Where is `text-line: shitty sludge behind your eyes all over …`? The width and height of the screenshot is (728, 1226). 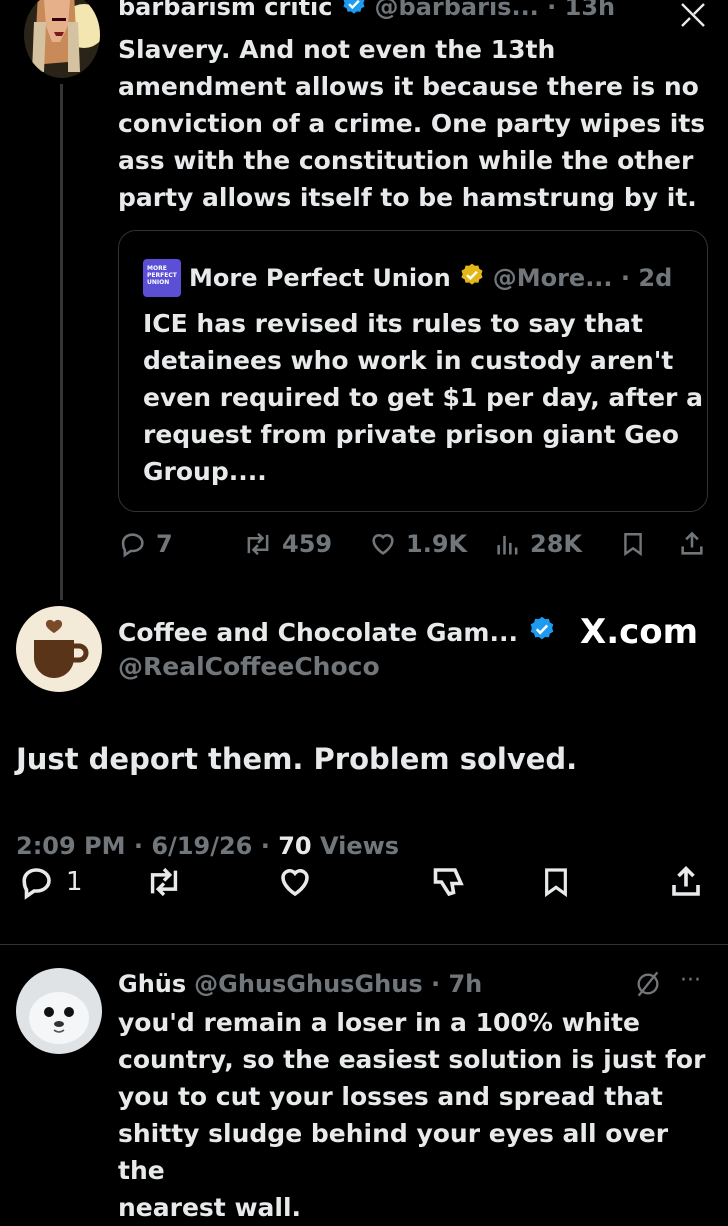
text-line: shitty sludge behind your eyes all over … is located at coordinates (393, 1152).